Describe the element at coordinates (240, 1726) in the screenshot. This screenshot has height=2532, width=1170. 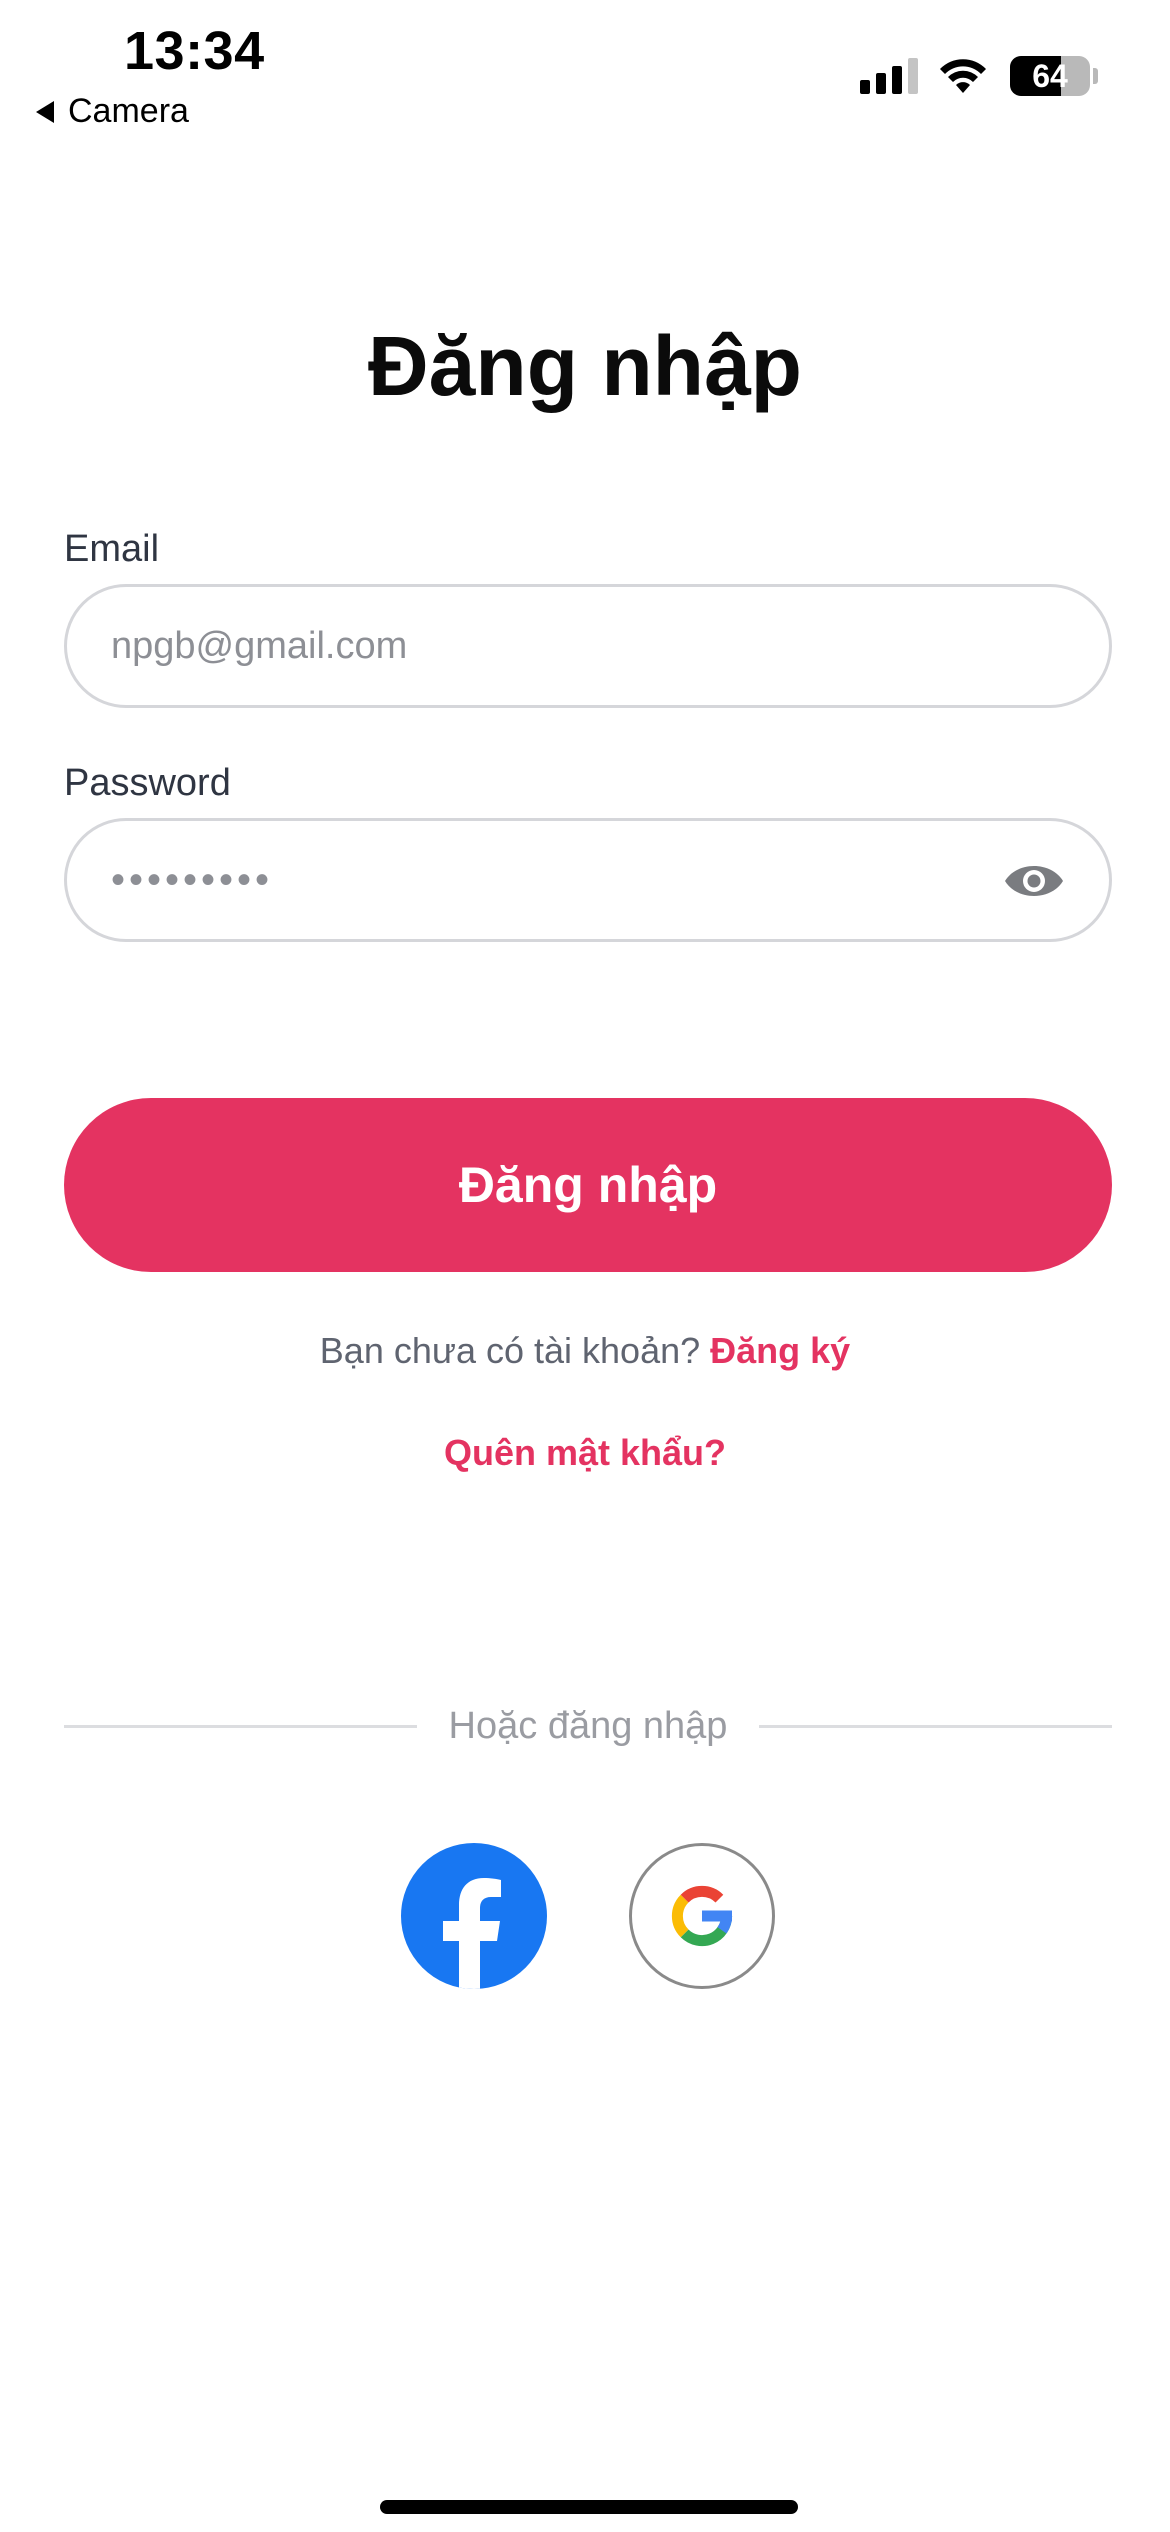
I see `divider-line-left` at that location.